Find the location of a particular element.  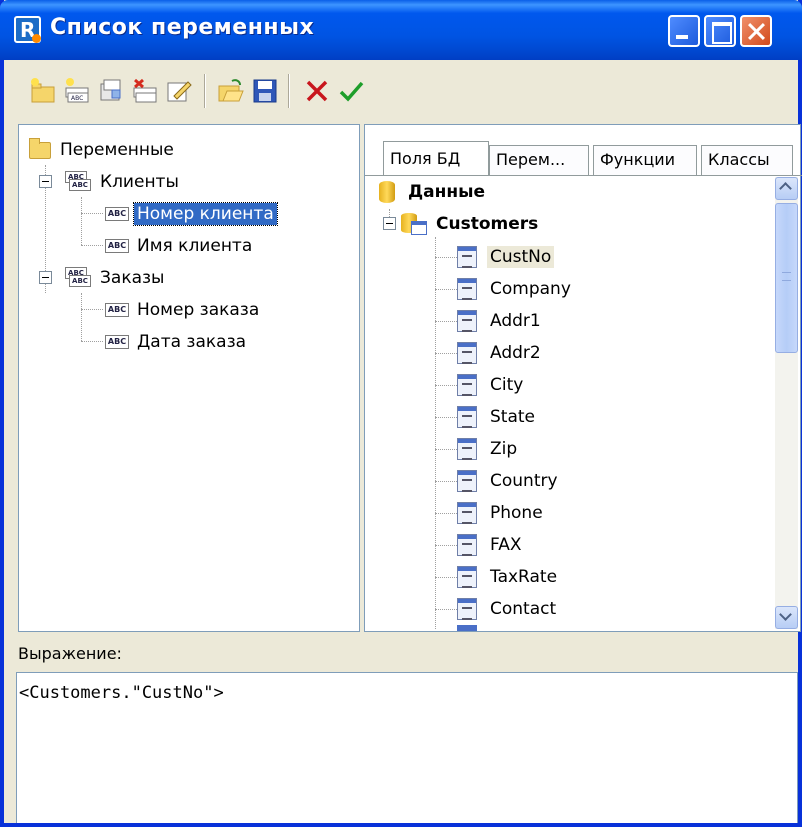

db-field-row: TaxRate is located at coordinates (508, 577).